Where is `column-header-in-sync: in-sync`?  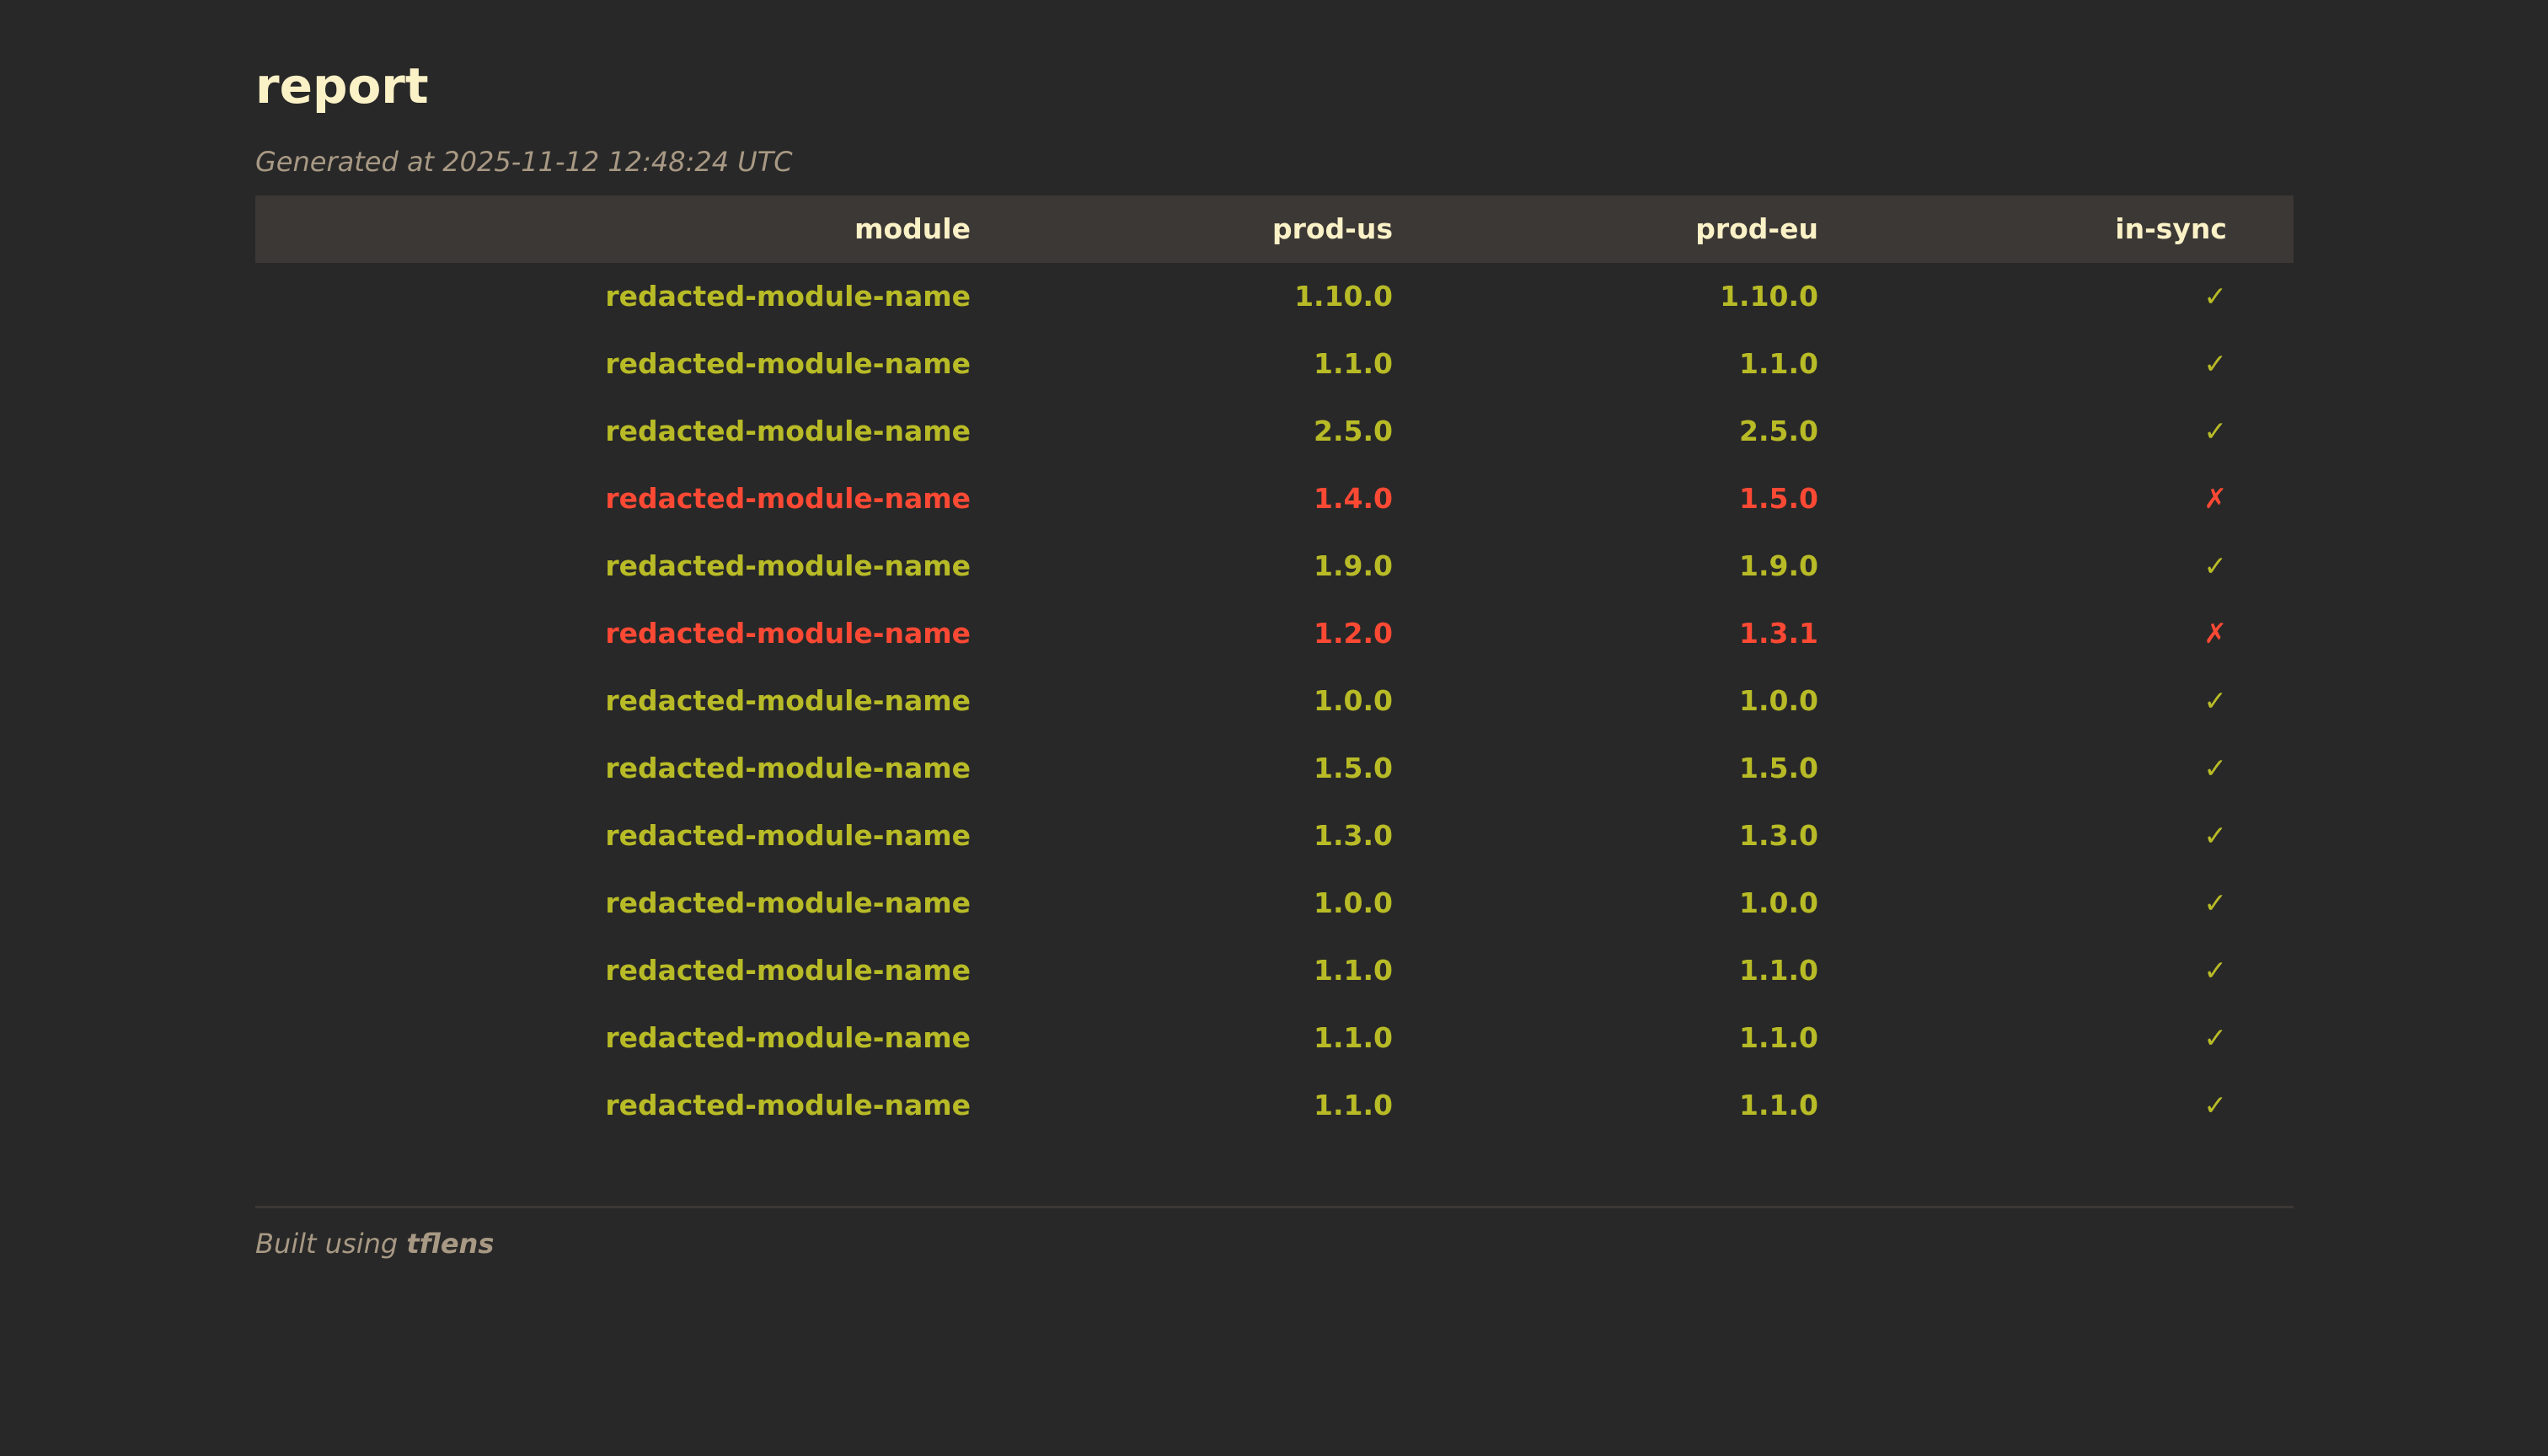
column-header-in-sync: in-sync is located at coordinates (2171, 228).